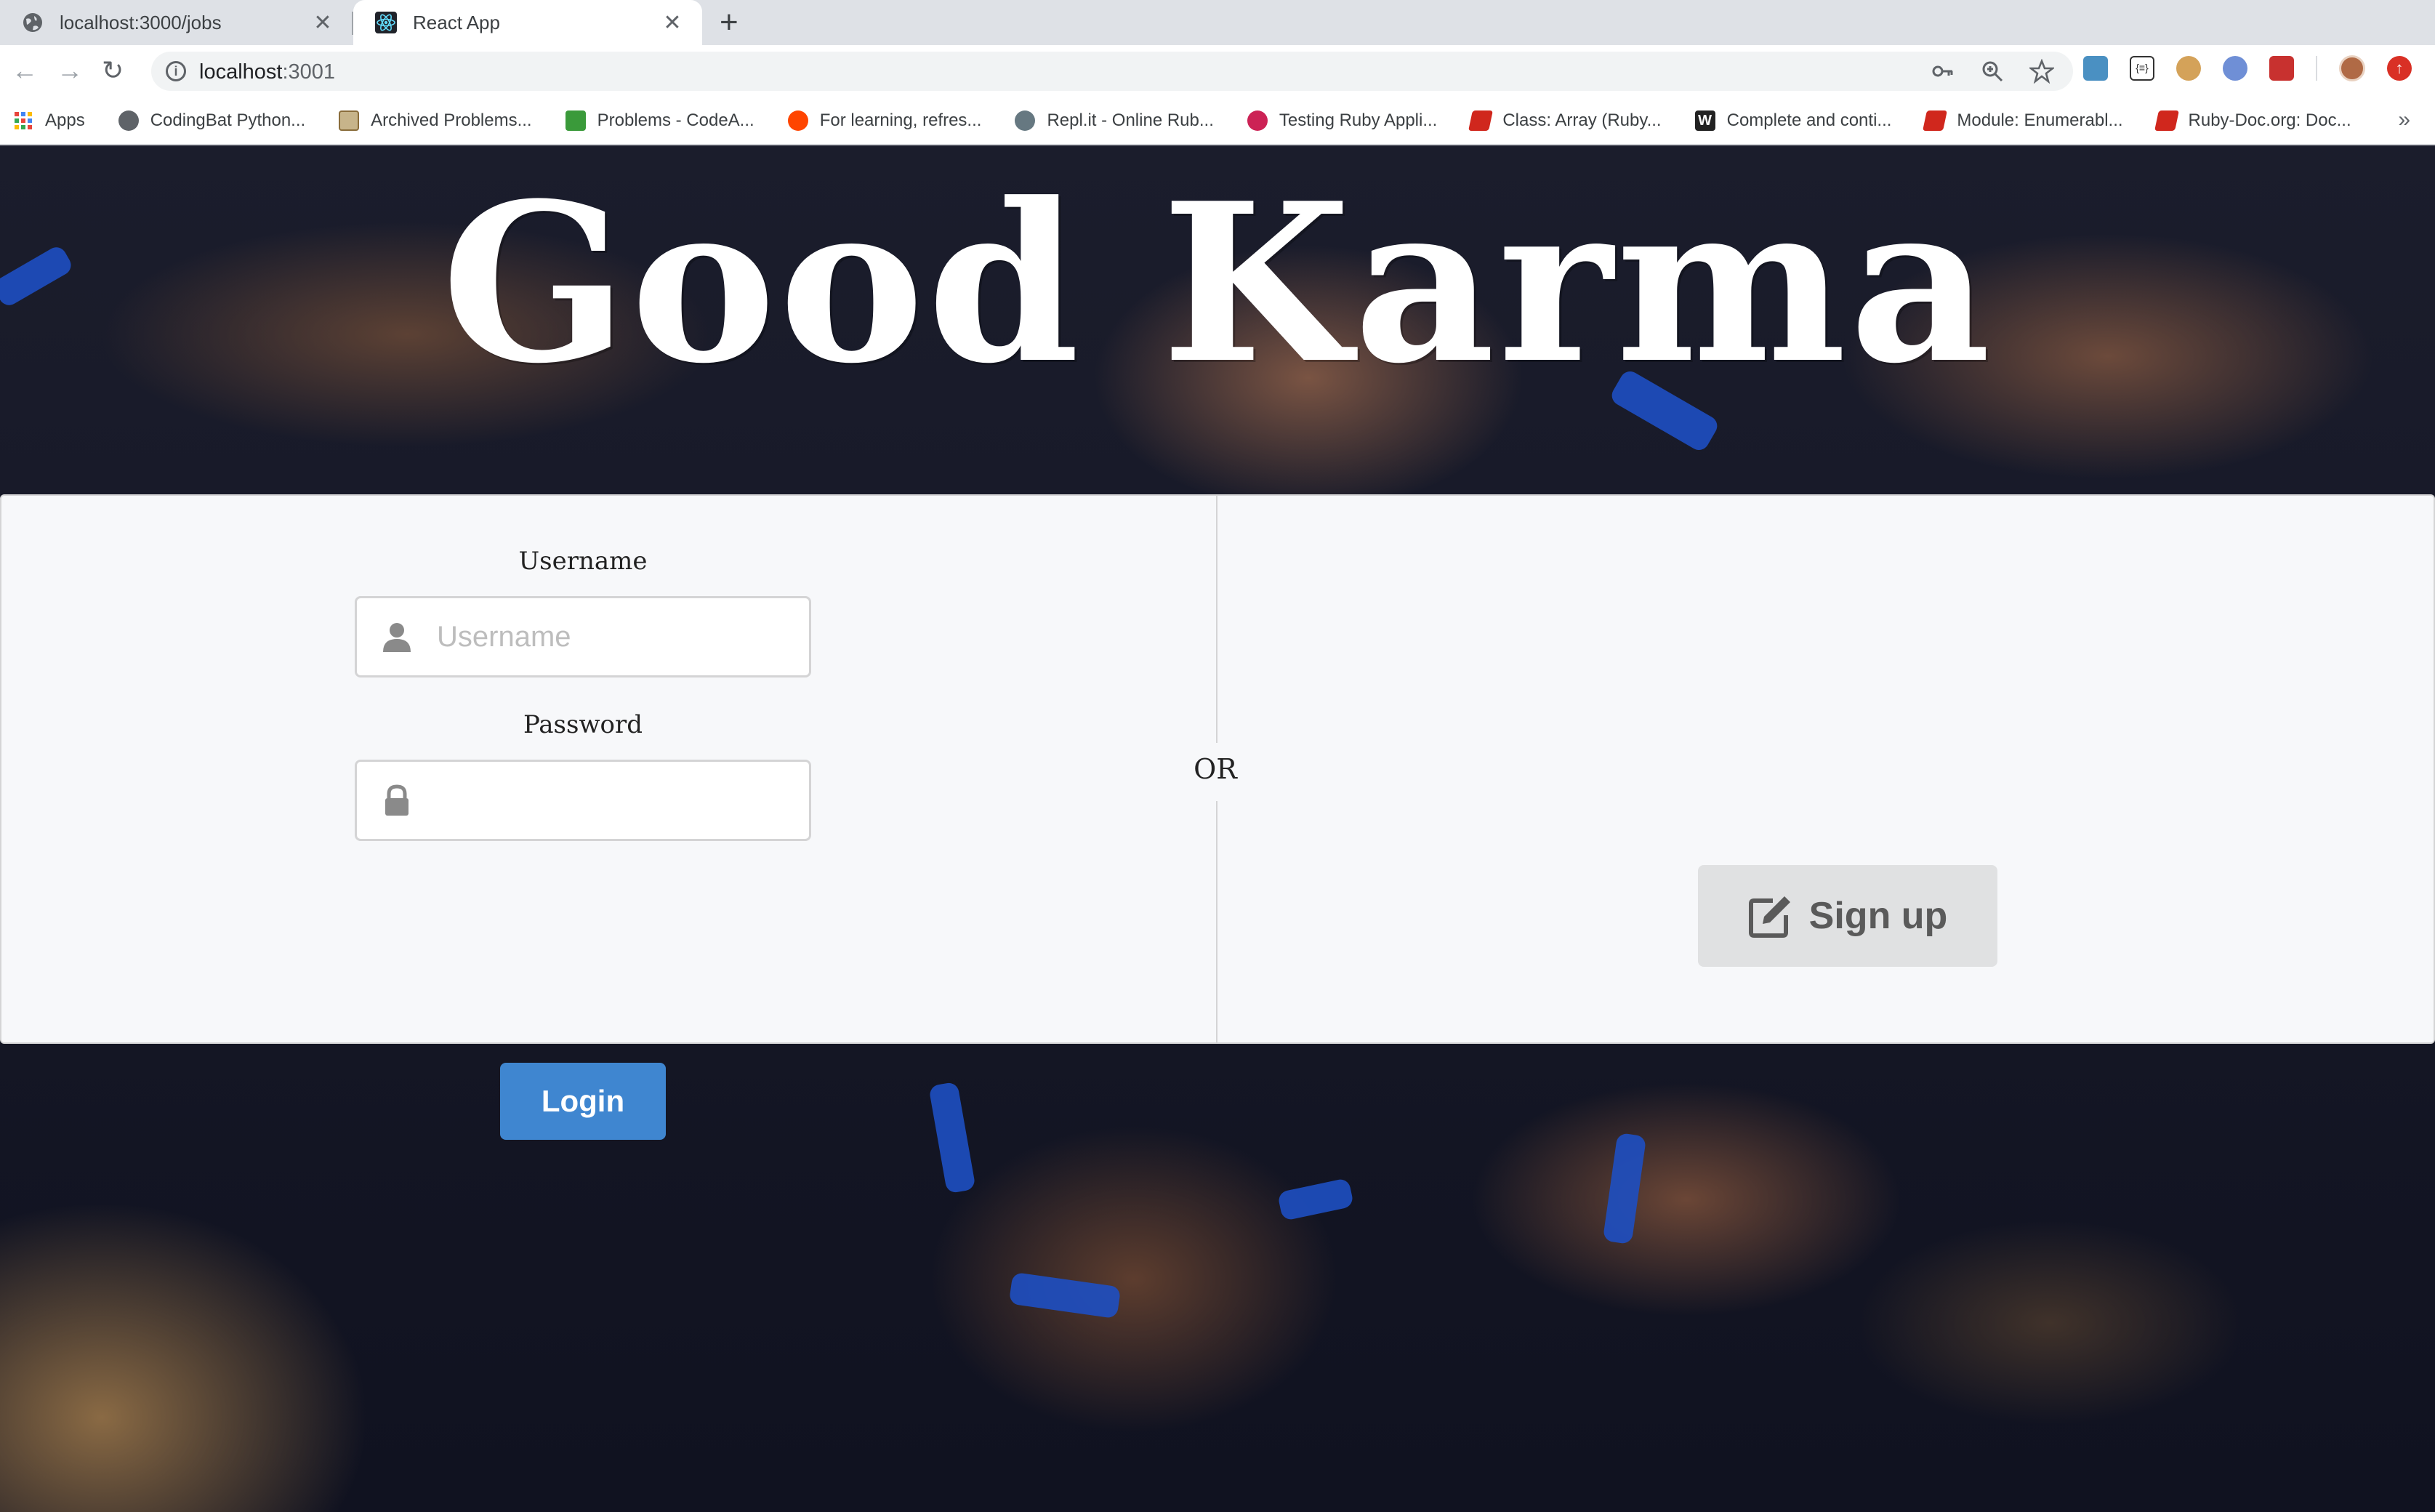 This screenshot has width=2435, height=1512. I want to click on bookmark-apps: Apps, so click(49, 120).